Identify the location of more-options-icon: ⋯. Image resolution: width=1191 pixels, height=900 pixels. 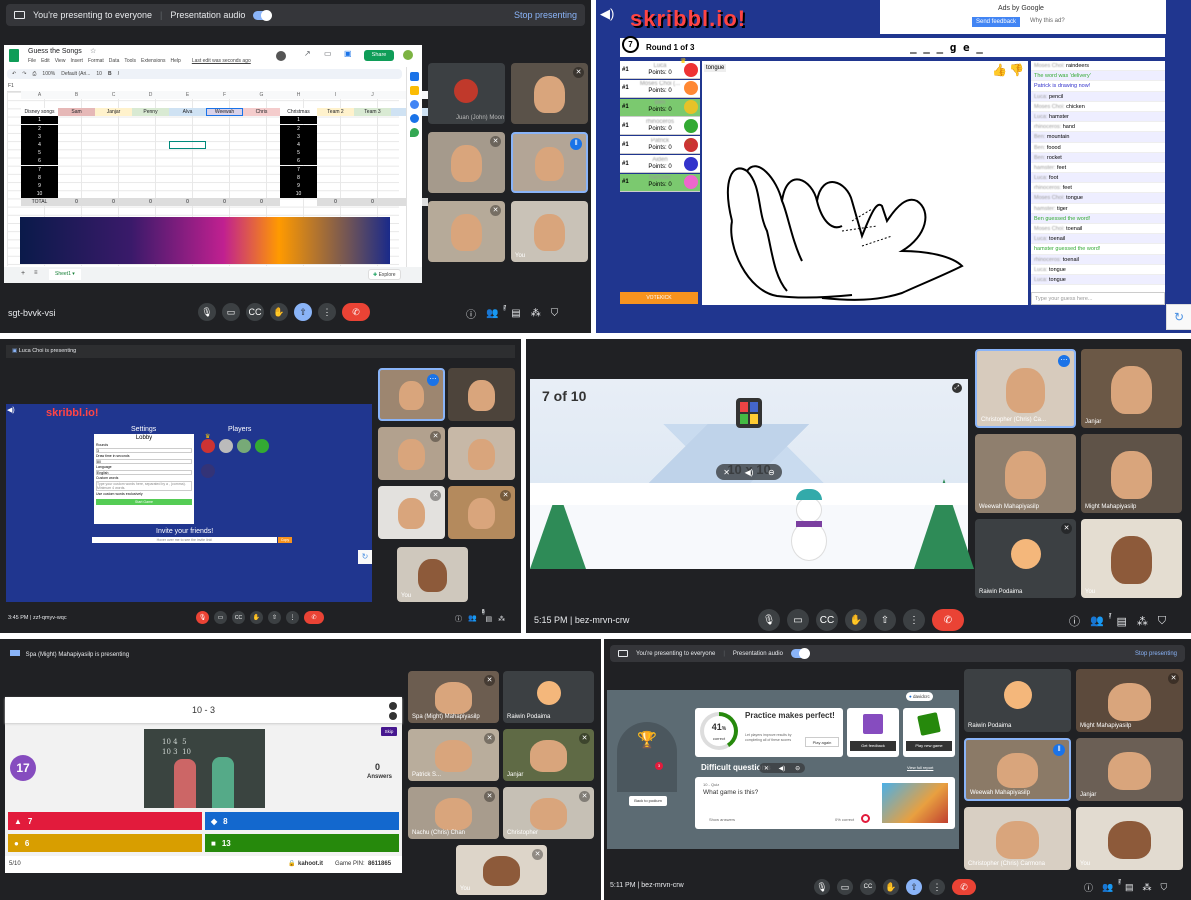
(1064, 361).